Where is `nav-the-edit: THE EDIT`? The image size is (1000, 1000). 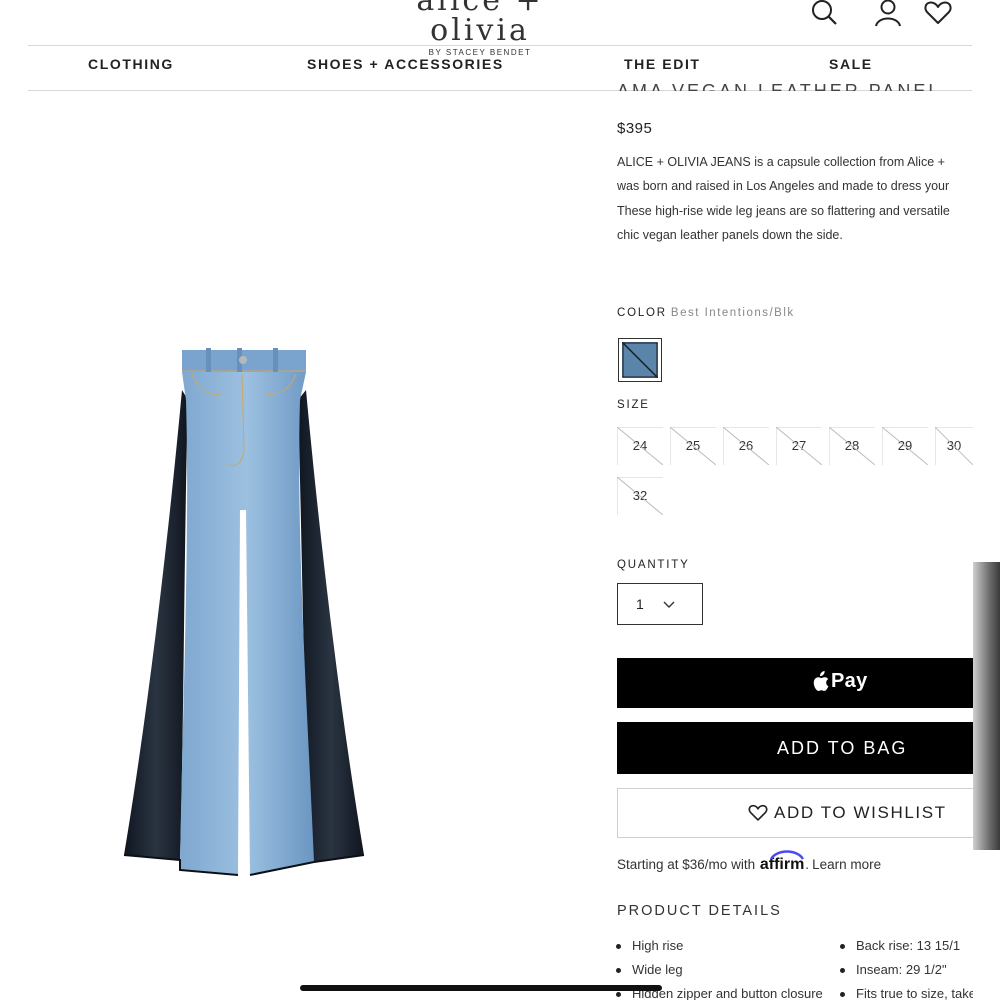 nav-the-edit: THE EDIT is located at coordinates (662, 64).